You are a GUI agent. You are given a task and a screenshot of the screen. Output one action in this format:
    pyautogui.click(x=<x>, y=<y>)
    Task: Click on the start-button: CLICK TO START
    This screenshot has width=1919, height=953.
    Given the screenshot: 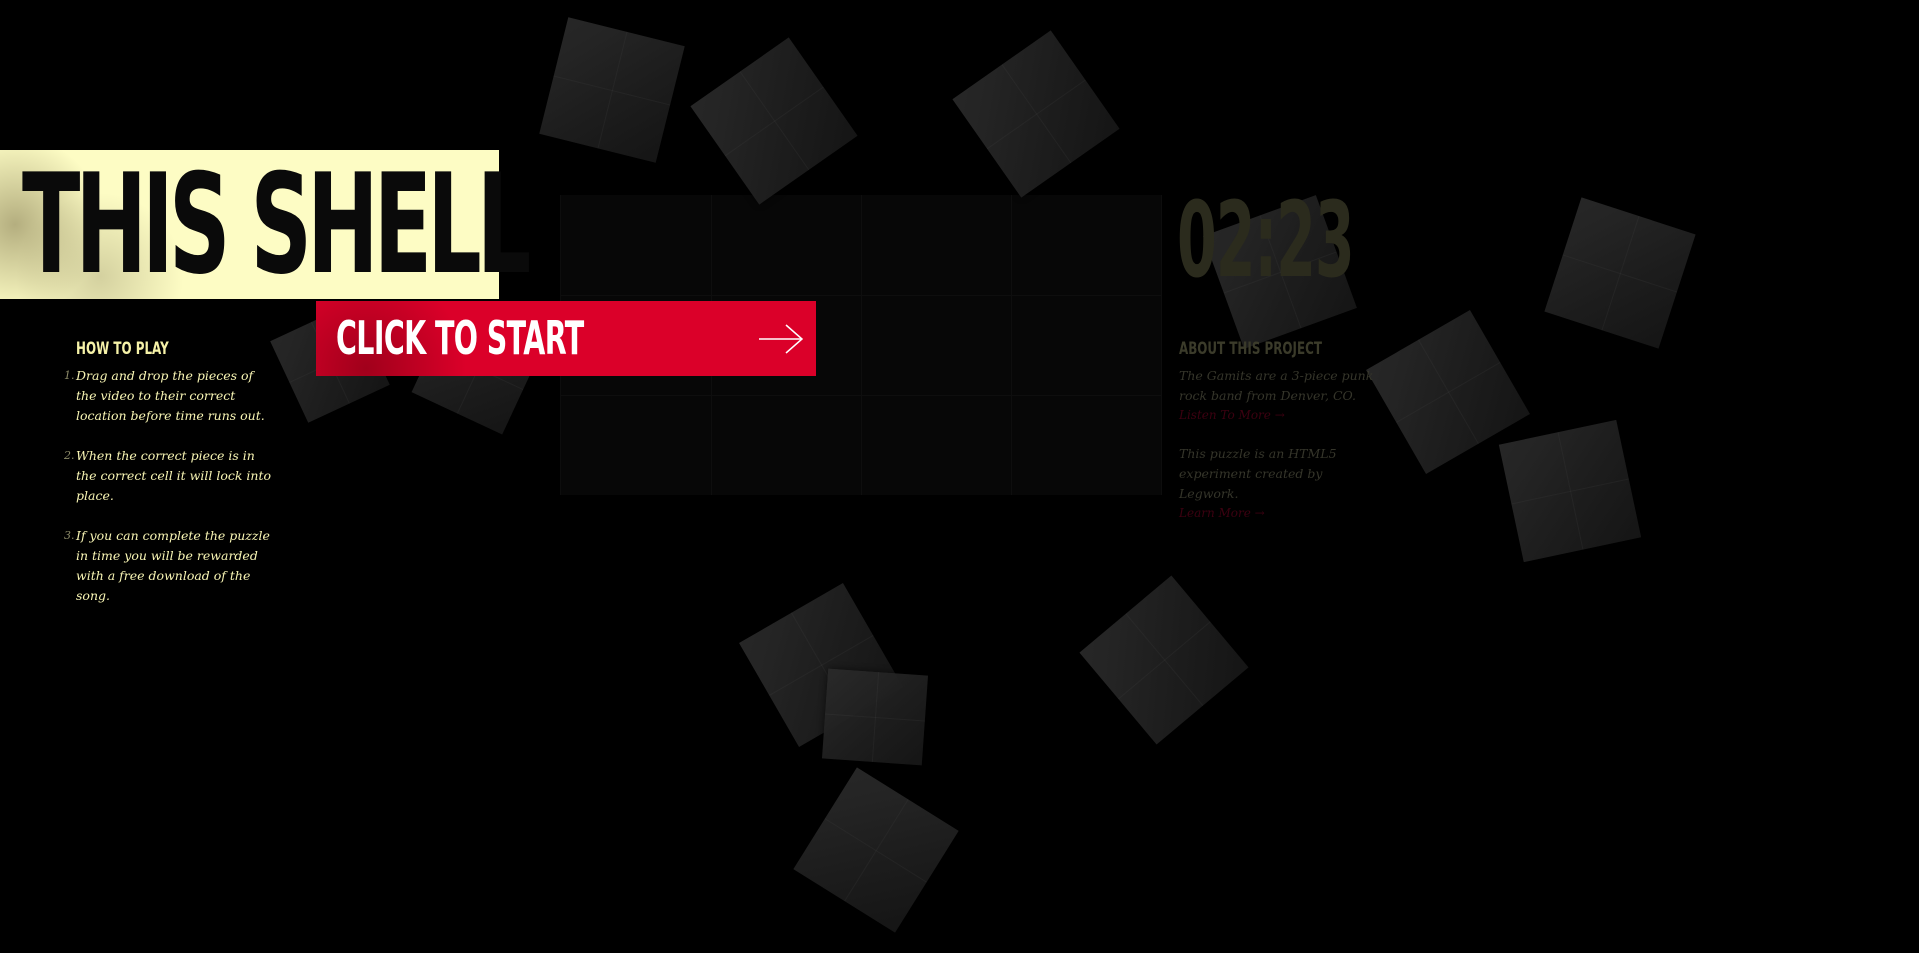 What is the action you would take?
    pyautogui.click(x=566, y=338)
    